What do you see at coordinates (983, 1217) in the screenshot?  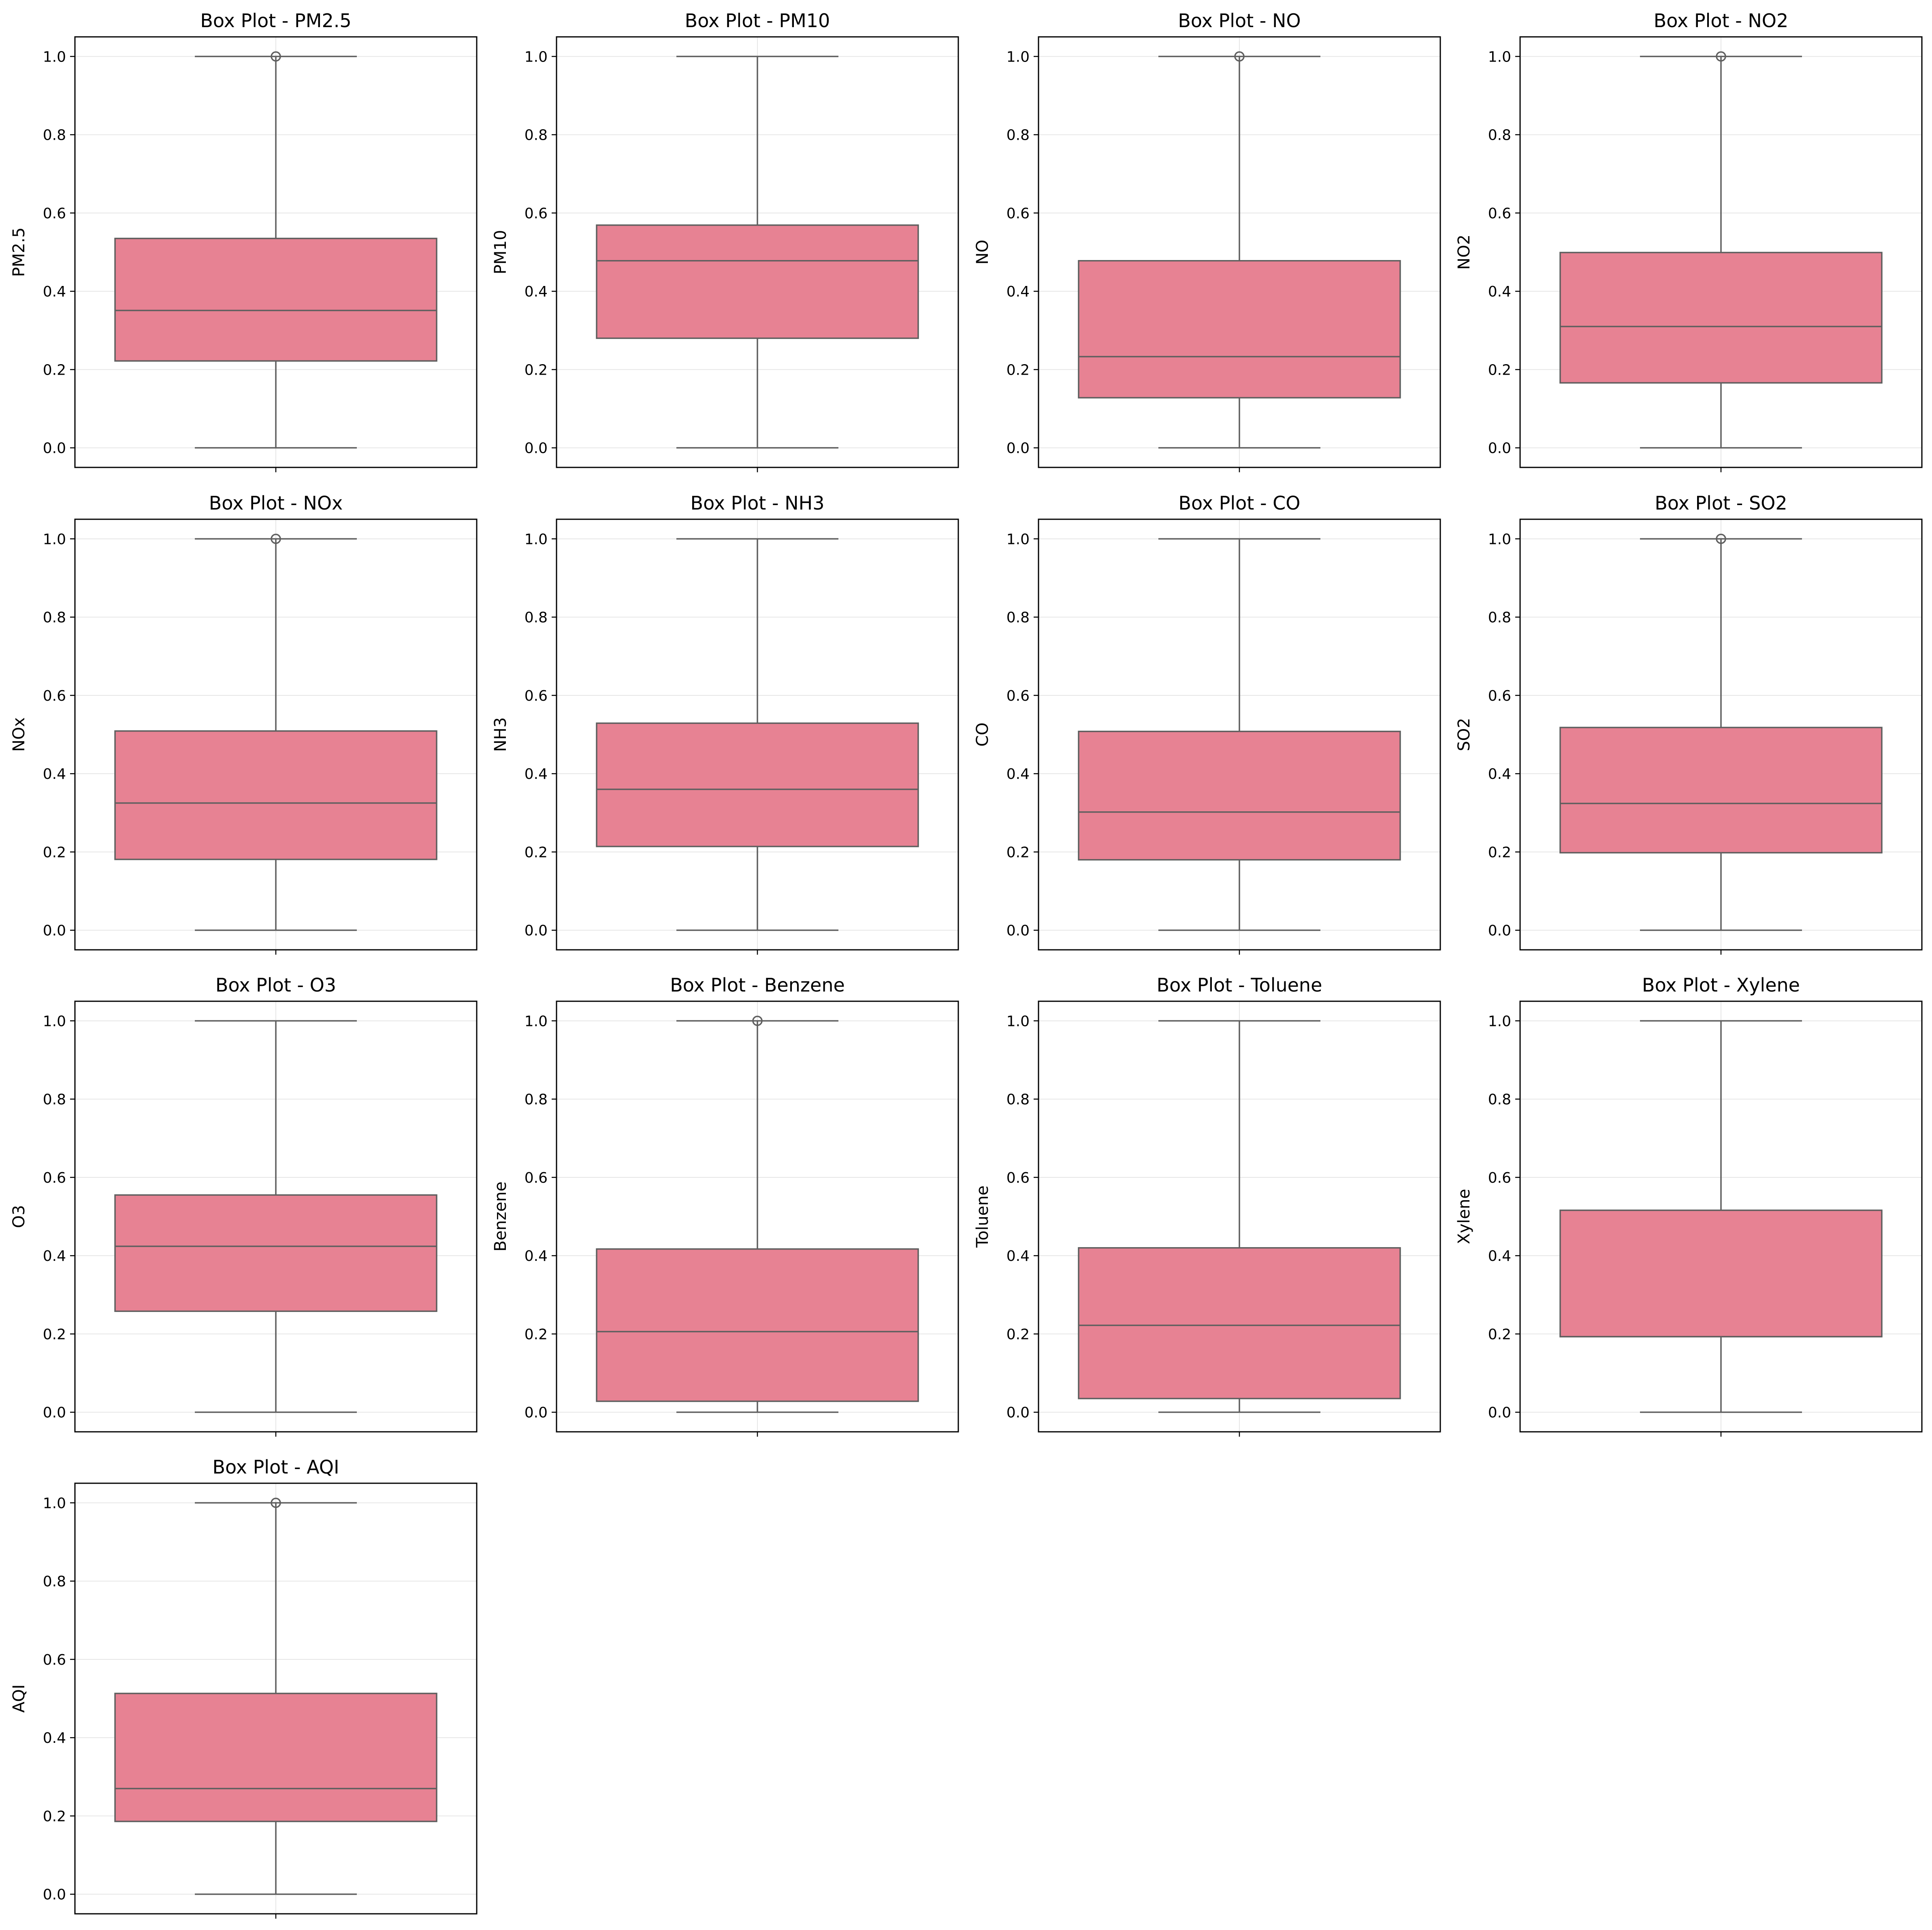 I see `y-axis-label: Toluene` at bounding box center [983, 1217].